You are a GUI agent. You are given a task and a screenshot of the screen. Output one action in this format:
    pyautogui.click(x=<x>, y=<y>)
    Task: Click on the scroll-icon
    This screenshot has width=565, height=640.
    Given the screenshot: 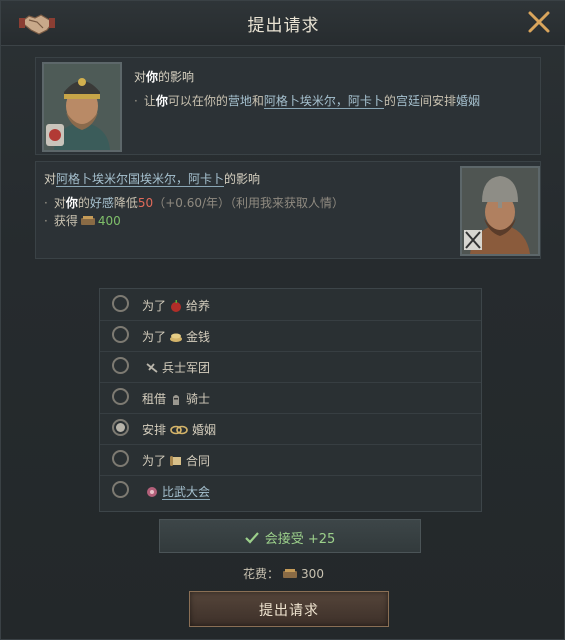 What is the action you would take?
    pyautogui.click(x=176, y=461)
    